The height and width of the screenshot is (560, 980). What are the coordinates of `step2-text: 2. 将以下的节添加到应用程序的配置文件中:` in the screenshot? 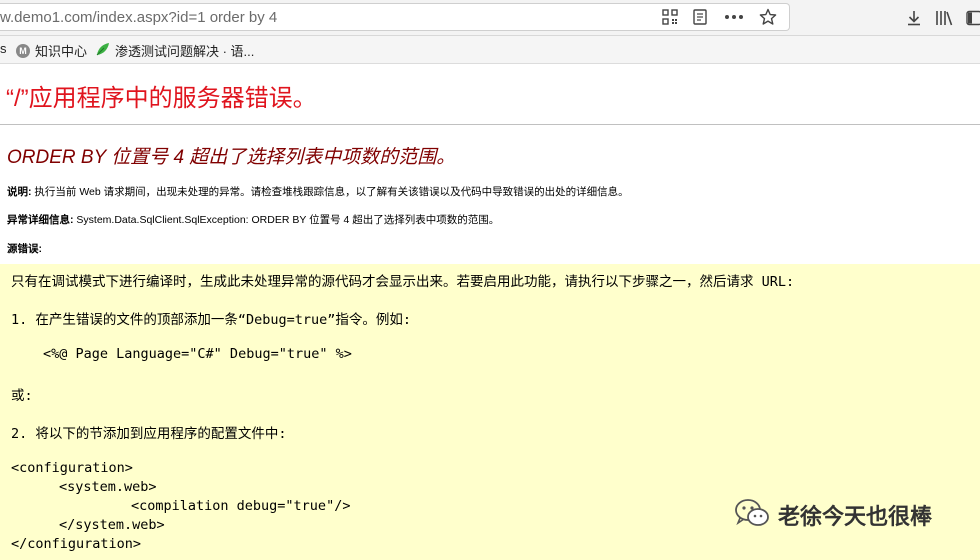 It's located at (149, 434).